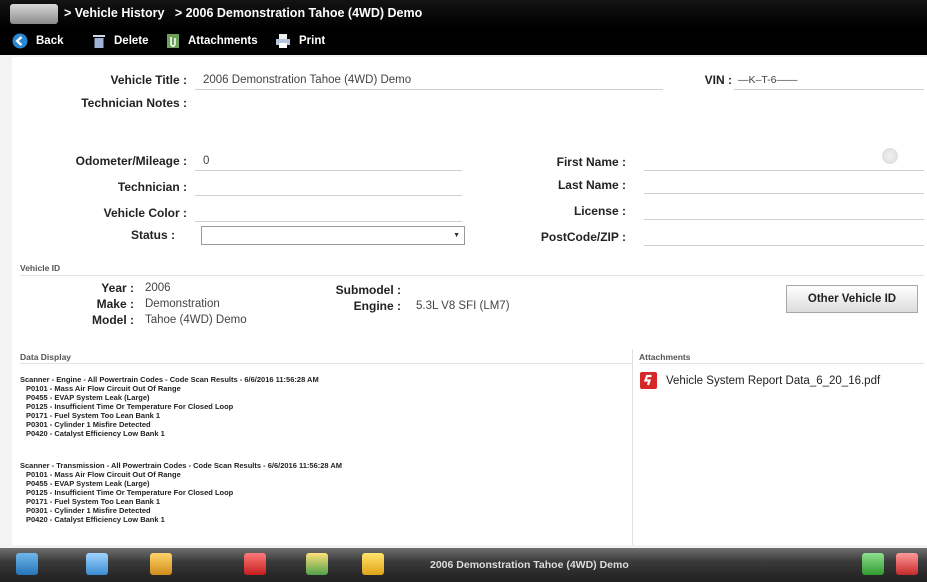 The image size is (927, 582). Describe the element at coordinates (784, 236) in the screenshot. I see `postcode-field` at that location.